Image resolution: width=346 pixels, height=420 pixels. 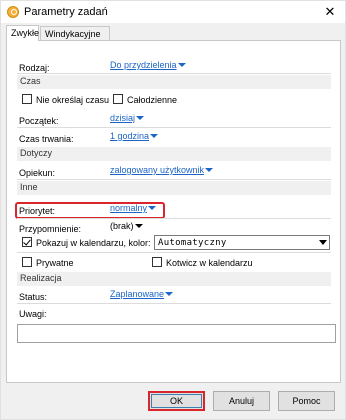 I want to click on status-dropdown: Zaplanowane, so click(x=142, y=294).